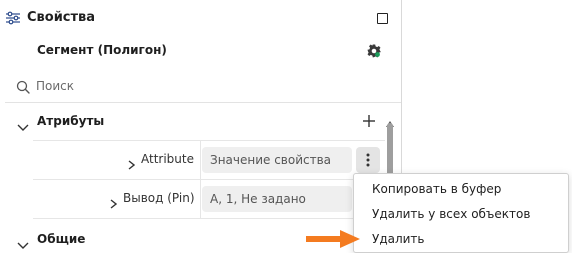  I want to click on maximize-icon, so click(382, 18).